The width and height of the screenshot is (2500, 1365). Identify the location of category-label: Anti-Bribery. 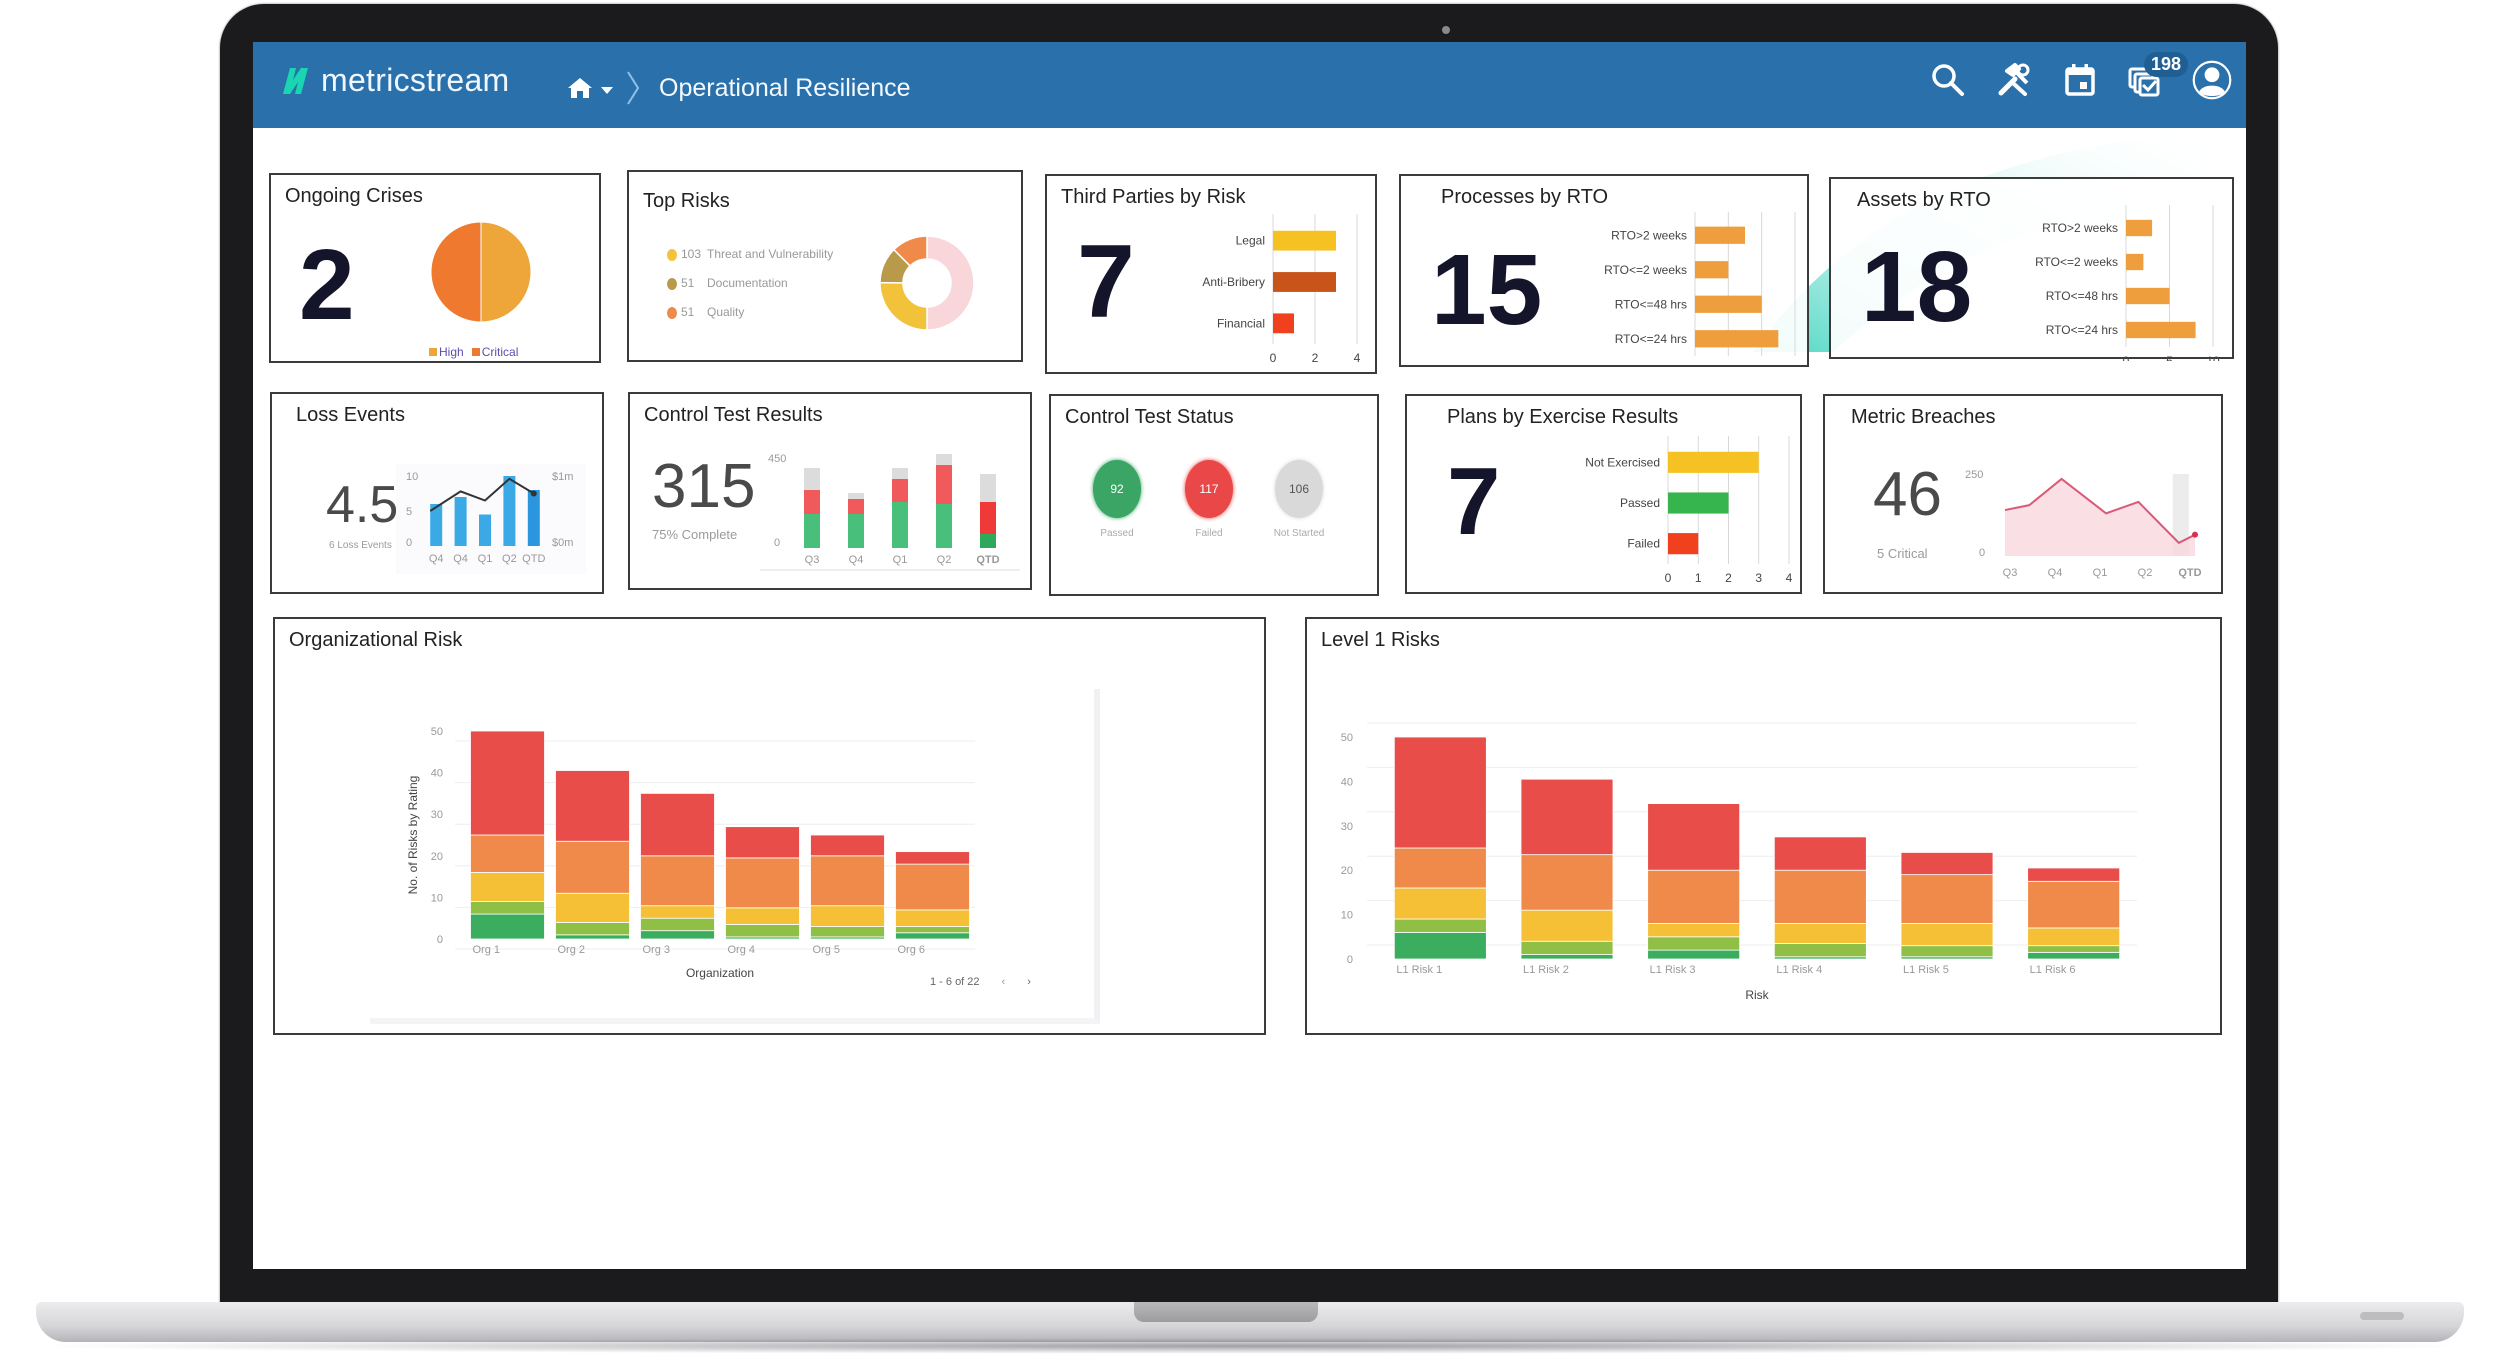
(1233, 282).